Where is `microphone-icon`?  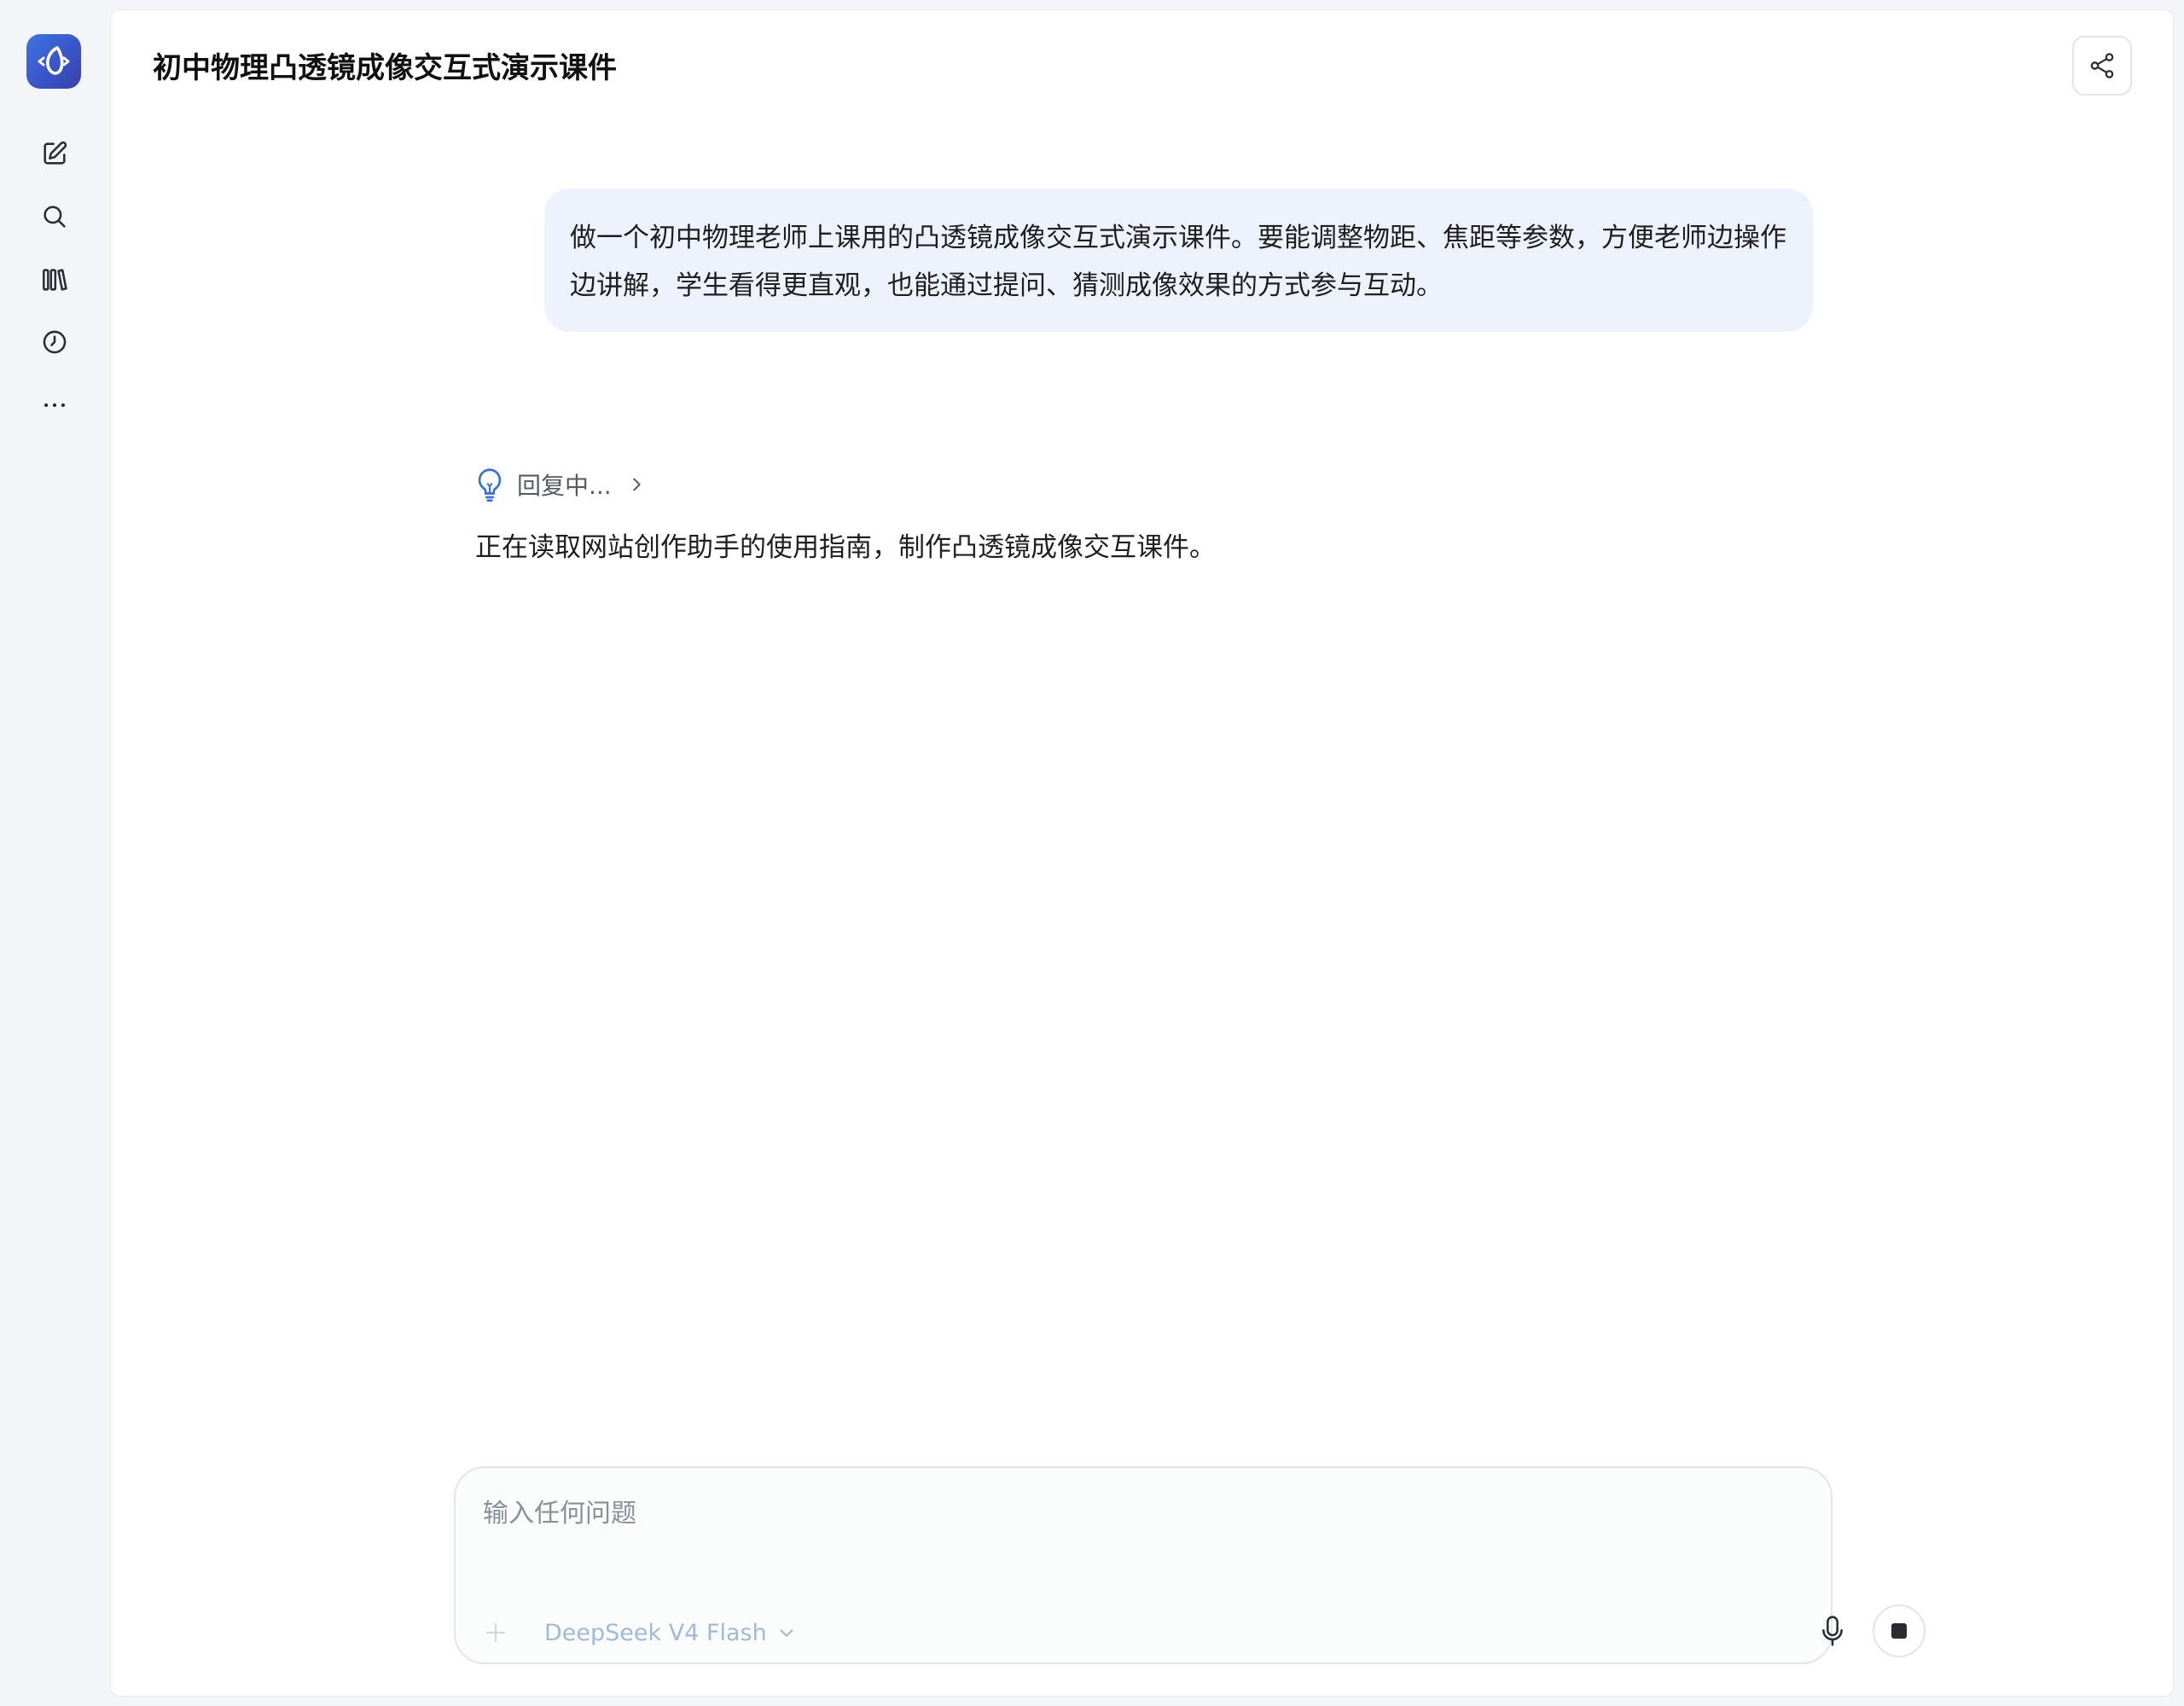 microphone-icon is located at coordinates (1833, 1631).